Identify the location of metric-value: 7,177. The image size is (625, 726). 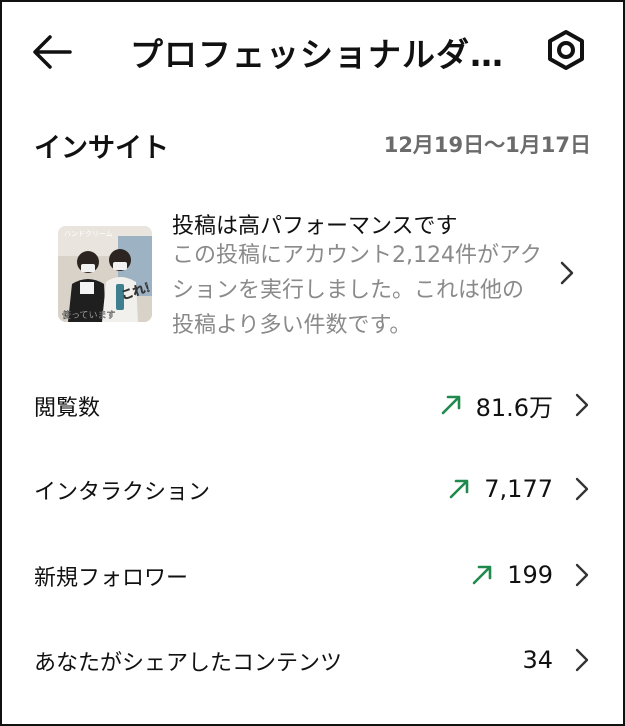
(518, 489).